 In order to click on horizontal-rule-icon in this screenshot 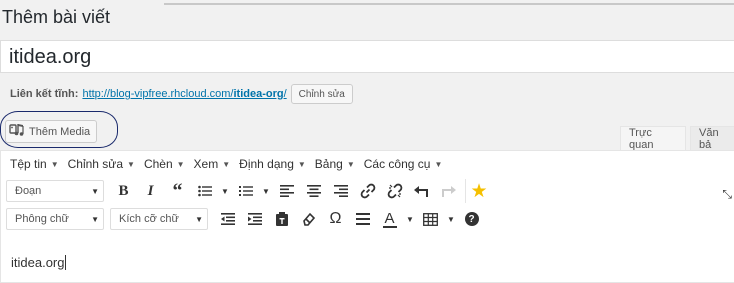, I will do `click(362, 219)`.